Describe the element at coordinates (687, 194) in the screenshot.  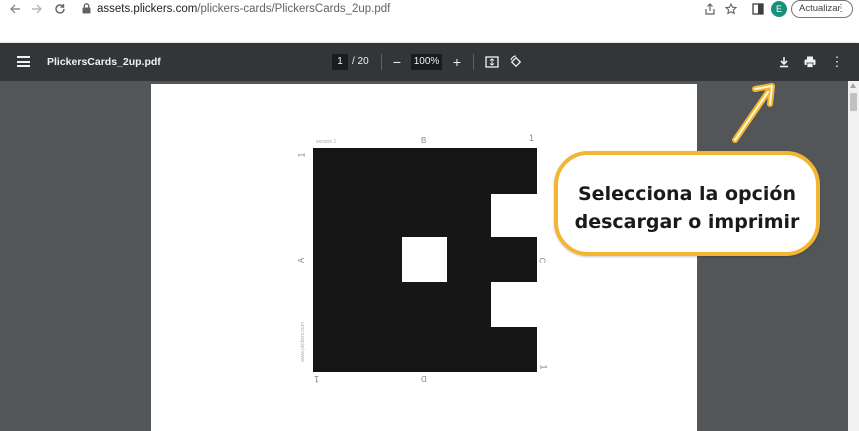
I see `callout-line-1: Selecciona la opción` at that location.